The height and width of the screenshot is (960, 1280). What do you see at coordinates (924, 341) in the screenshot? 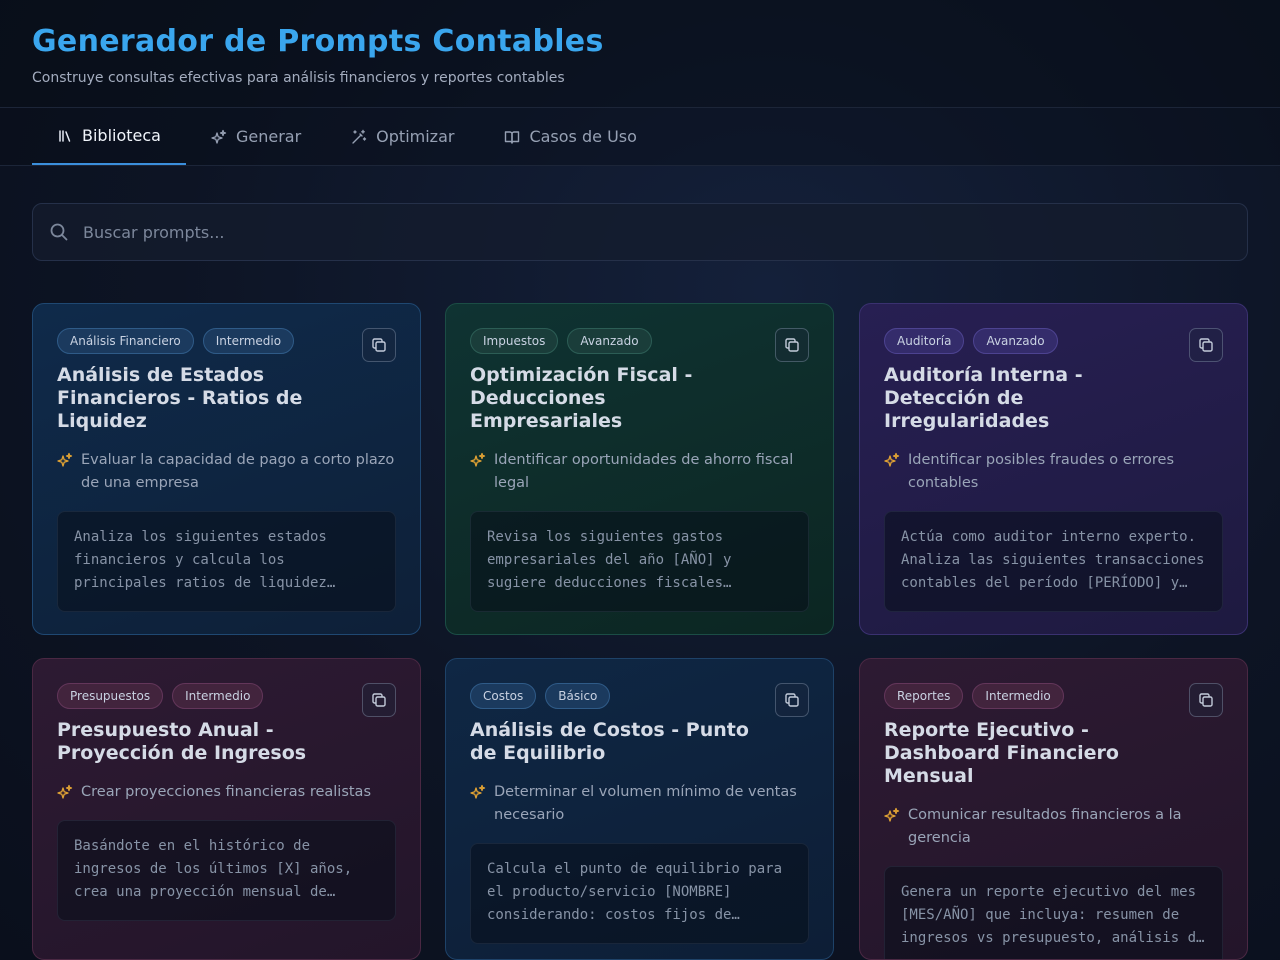
I see `category-tag: Auditoría` at bounding box center [924, 341].